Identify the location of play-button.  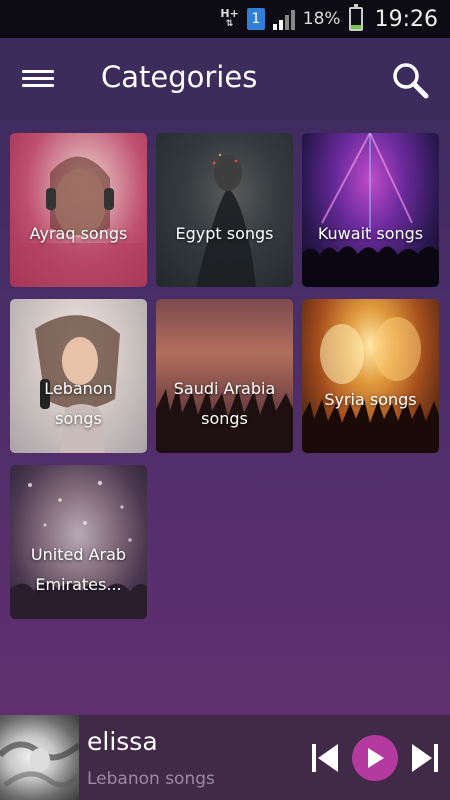
(375, 758).